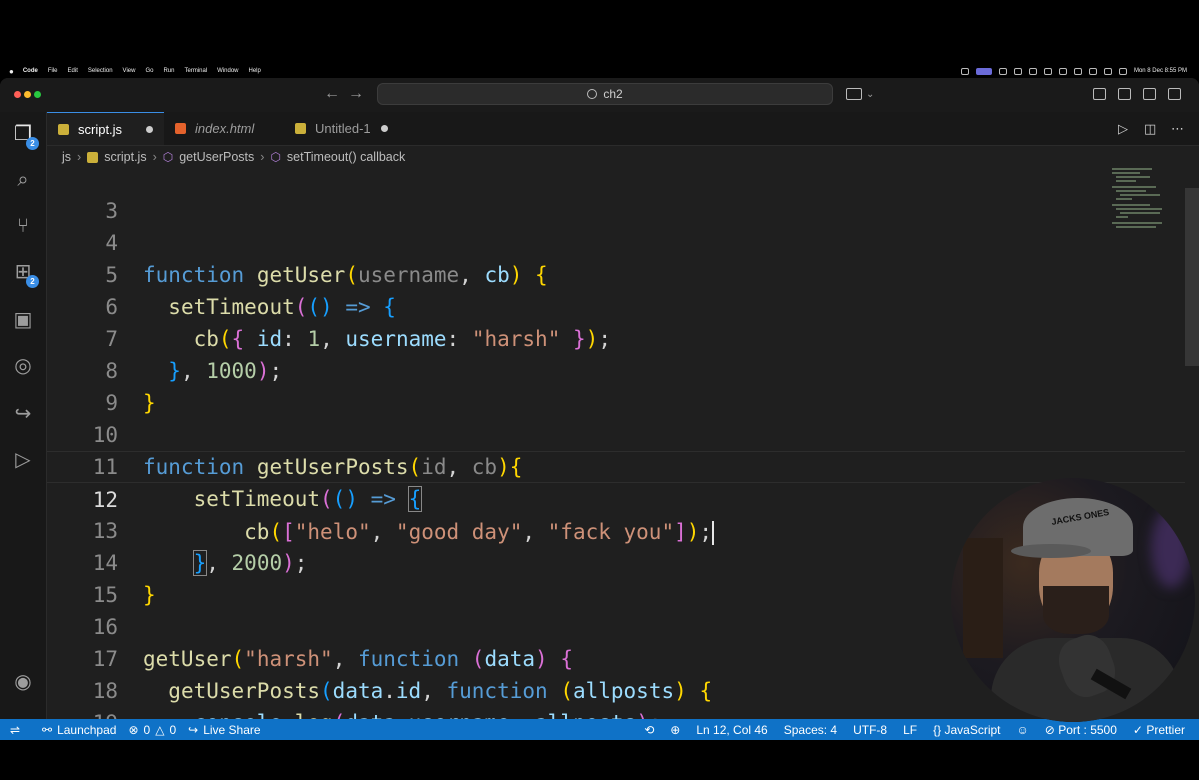  What do you see at coordinates (966, 730) in the screenshot?
I see `language-mode: {} JavaScript` at bounding box center [966, 730].